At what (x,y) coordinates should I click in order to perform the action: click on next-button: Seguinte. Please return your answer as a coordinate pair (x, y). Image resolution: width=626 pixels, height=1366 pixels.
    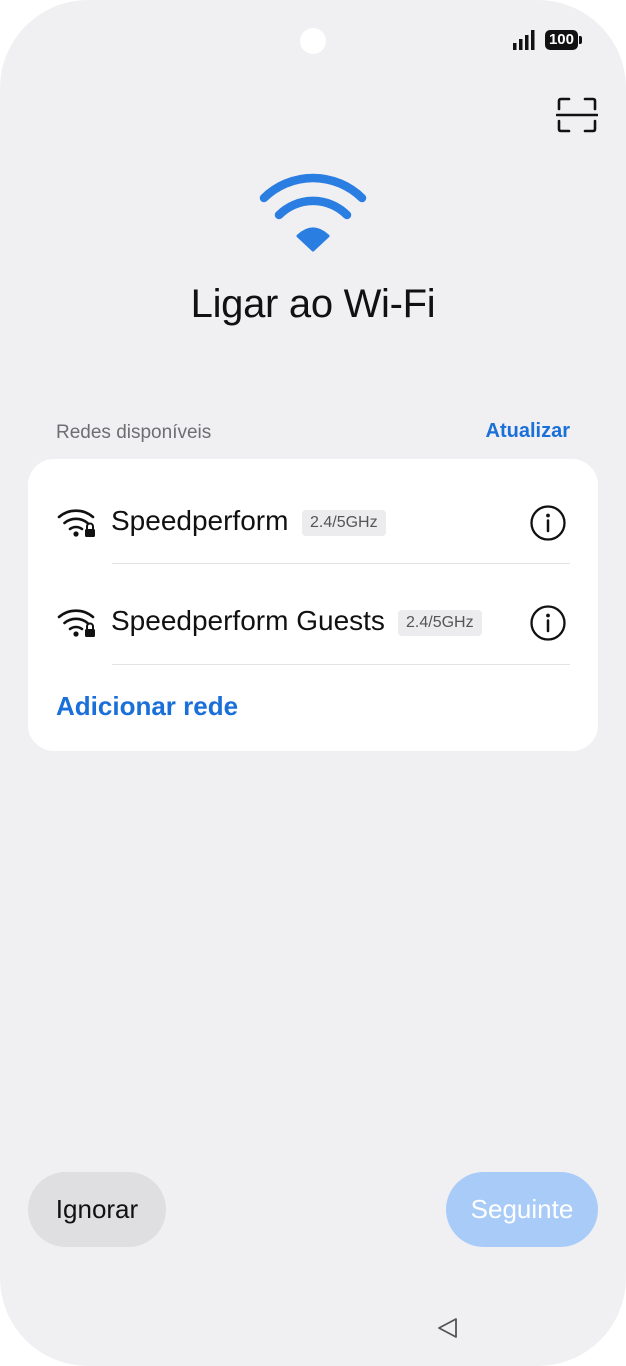
    Looking at the image, I should click on (522, 1209).